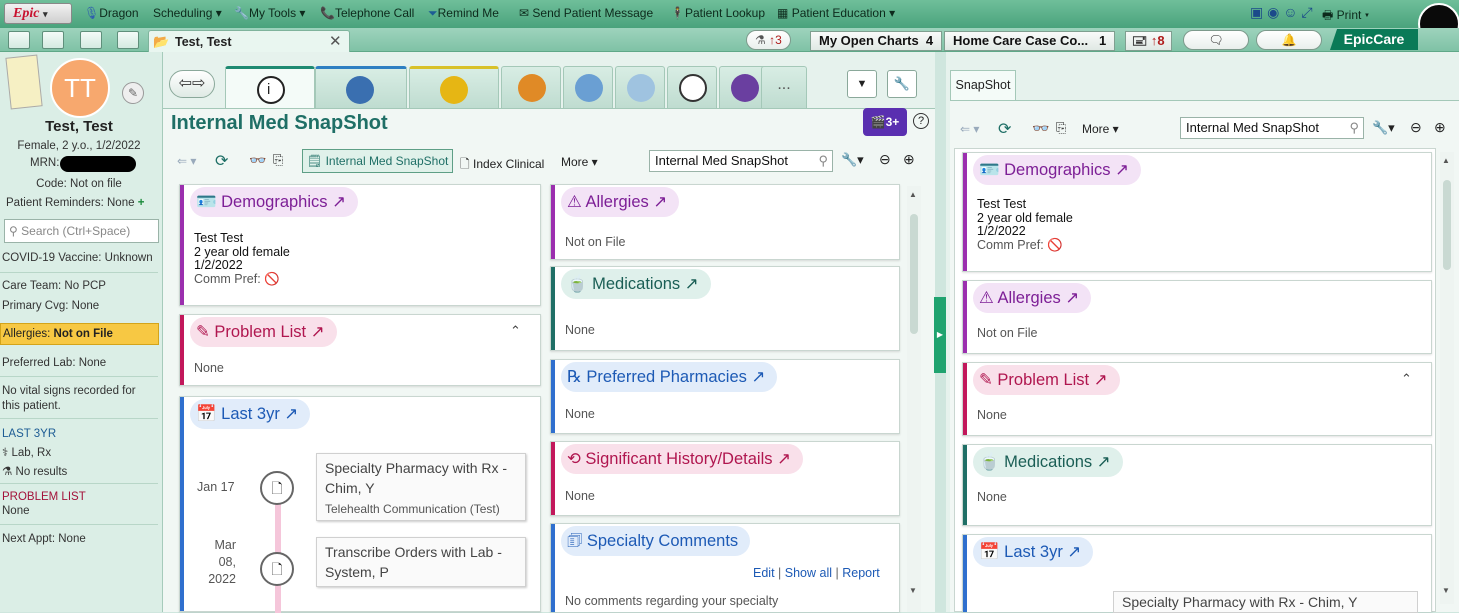 This screenshot has width=1459, height=613. Describe the element at coordinates (983, 85) in the screenshot. I see `tab-snapshot-right: SnapShot` at that location.